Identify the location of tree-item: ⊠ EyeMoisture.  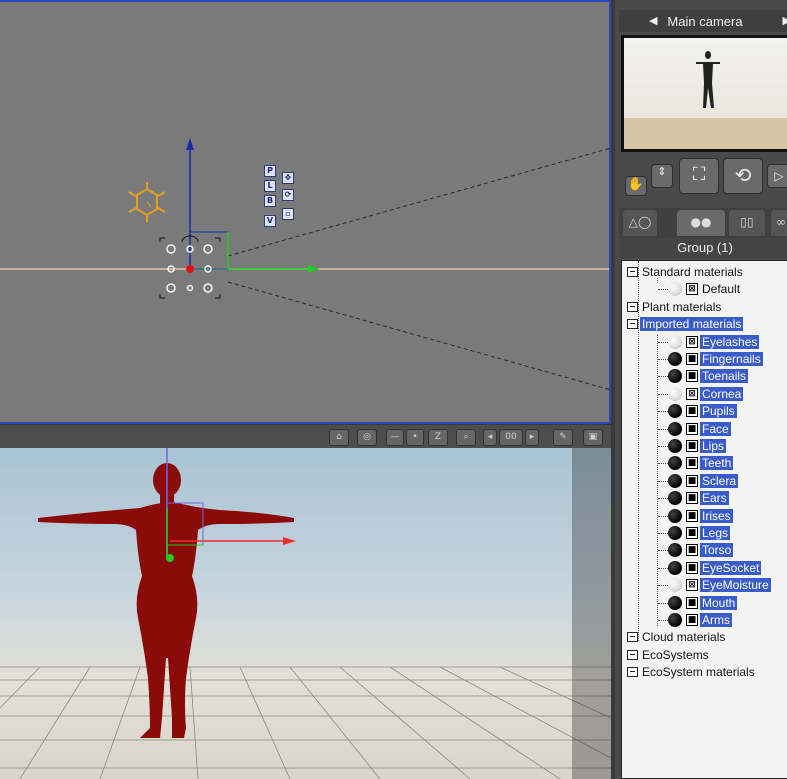
(704, 585).